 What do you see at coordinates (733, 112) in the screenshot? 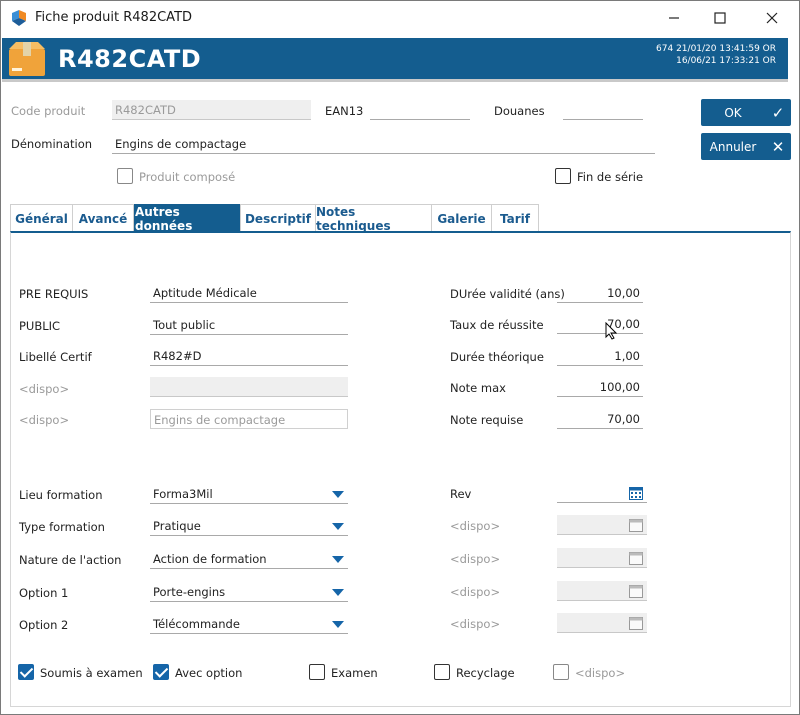
I see `ok-button-label: OK` at bounding box center [733, 112].